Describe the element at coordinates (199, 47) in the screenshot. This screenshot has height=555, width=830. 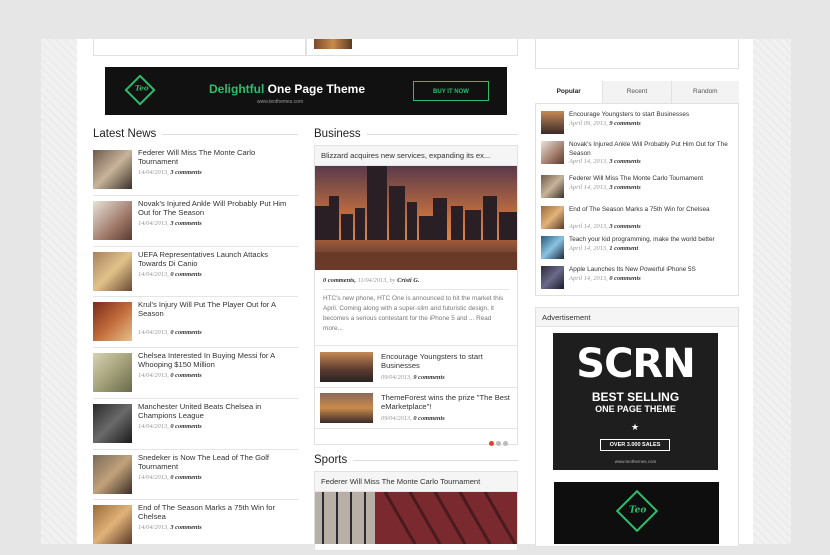
I see `top-post-card-left` at that location.